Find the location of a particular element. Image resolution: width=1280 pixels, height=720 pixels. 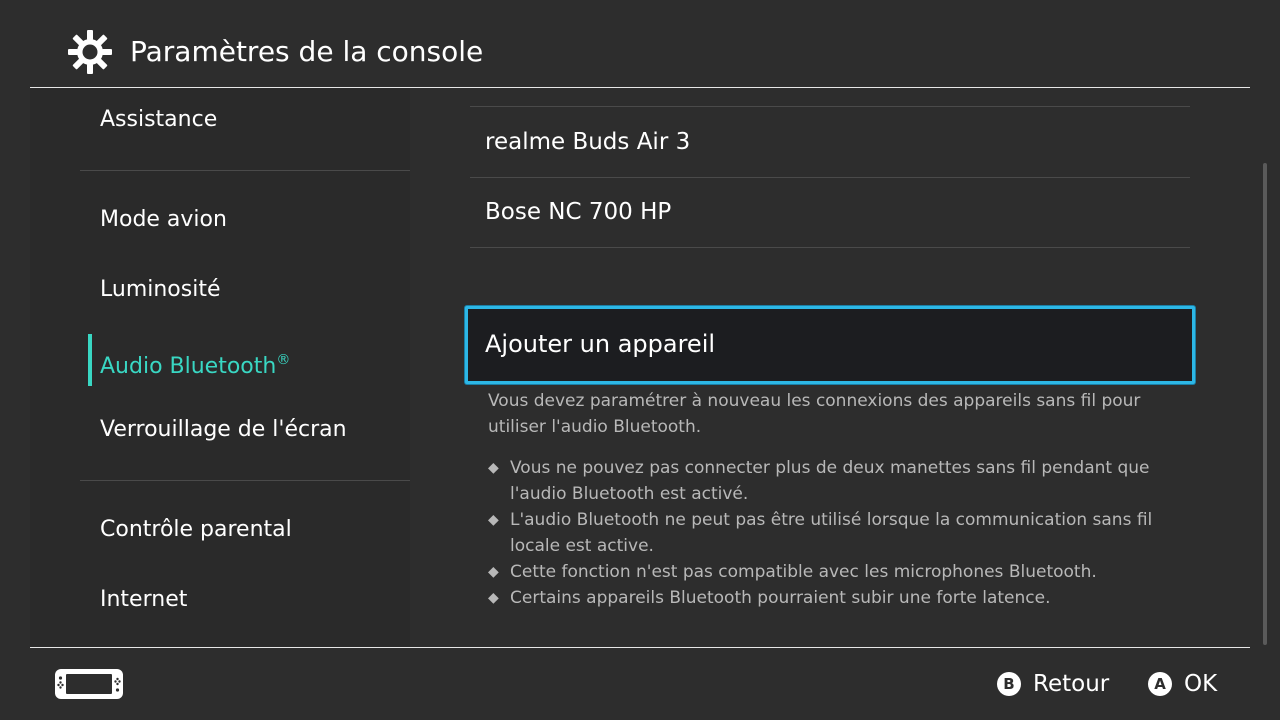

sidebar-item-label: Verrouillage de l'écran is located at coordinates (223, 429).